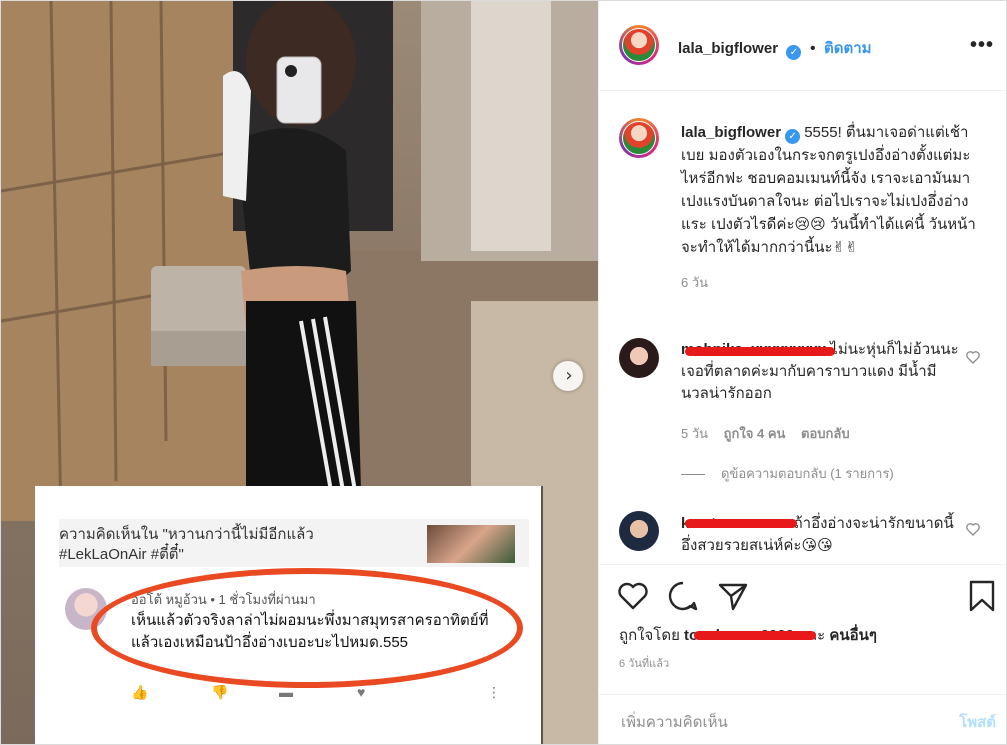 The height and width of the screenshot is (745, 1007). What do you see at coordinates (787, 473) in the screenshot?
I see `view-replies-button: ดูข้อความตอบกลับ (1 รายการ)` at bounding box center [787, 473].